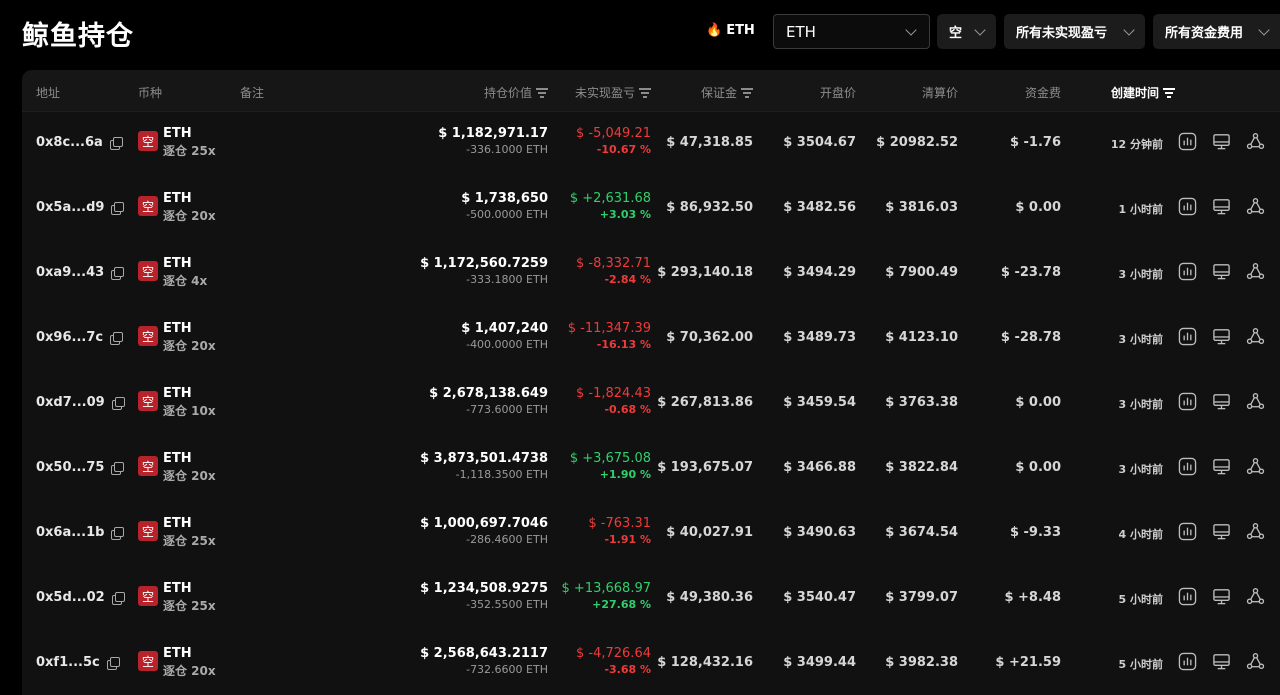 The height and width of the screenshot is (695, 1280). I want to click on address-cell: 0x50...75, so click(80, 467).